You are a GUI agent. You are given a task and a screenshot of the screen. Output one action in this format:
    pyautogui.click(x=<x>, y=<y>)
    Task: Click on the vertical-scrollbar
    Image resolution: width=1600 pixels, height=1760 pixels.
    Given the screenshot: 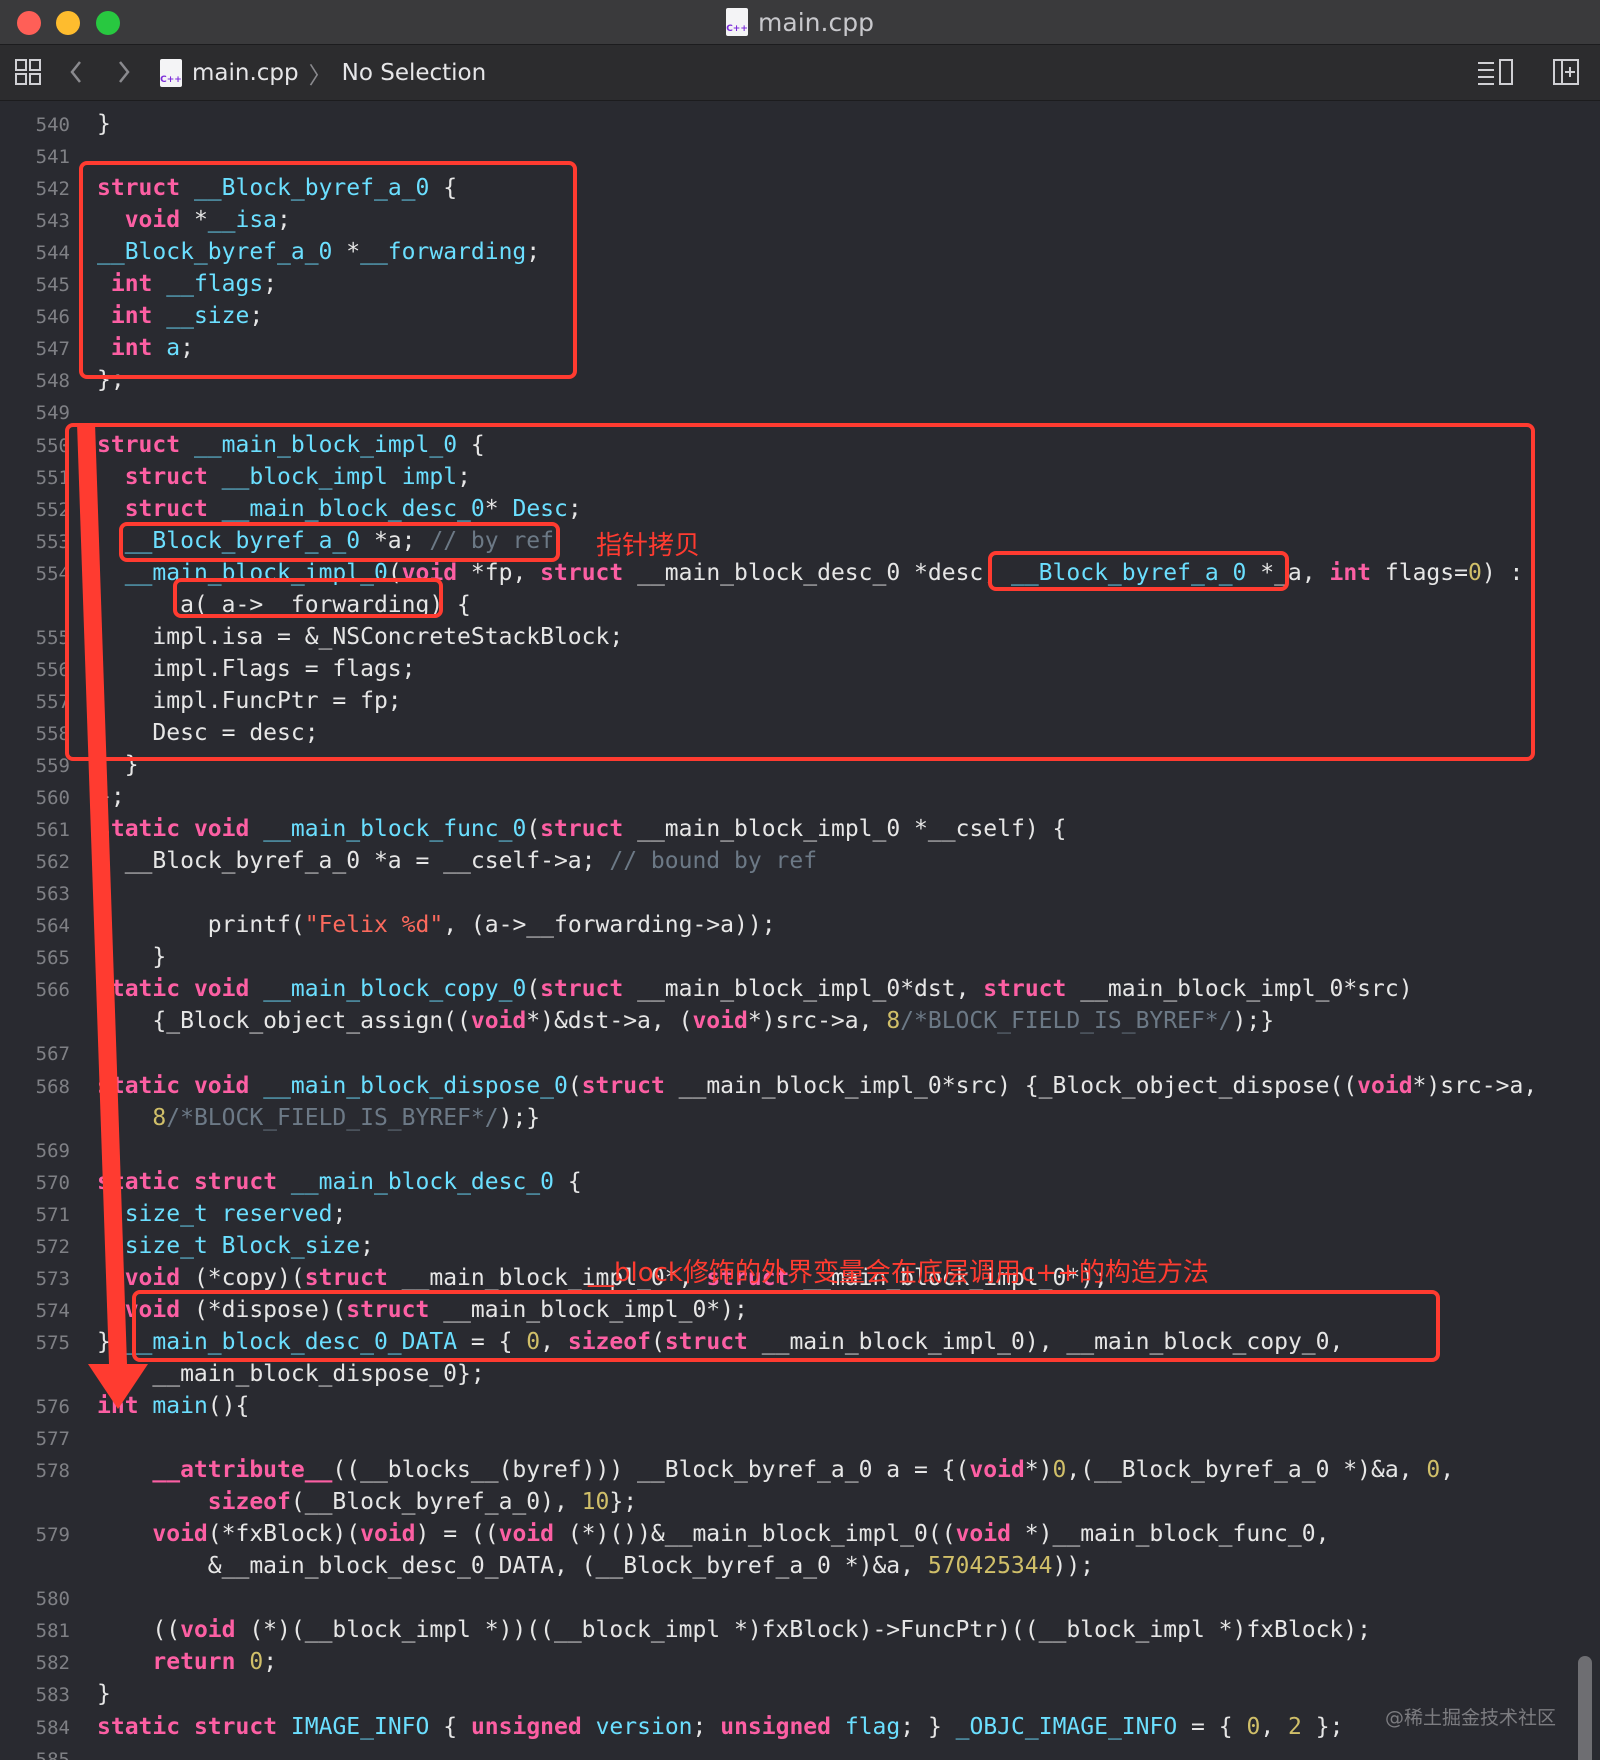 What is the action you would take?
    pyautogui.click(x=1585, y=1708)
    